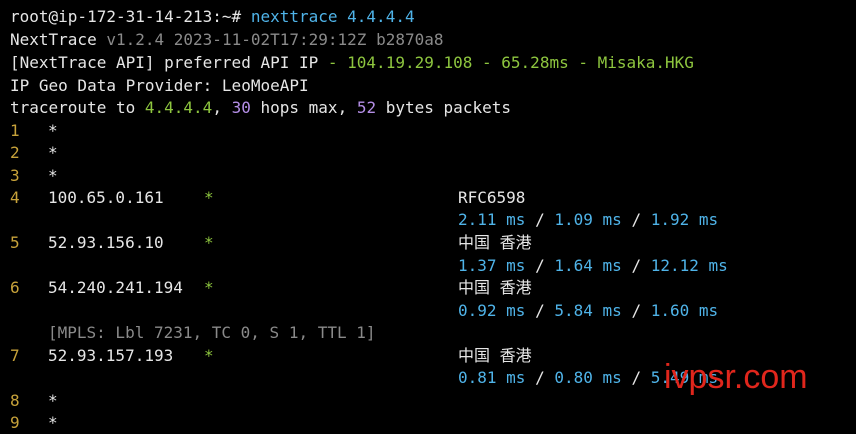 The image size is (856, 434). What do you see at coordinates (448, 107) in the screenshot?
I see `trace-bytes-text: bytes packets` at bounding box center [448, 107].